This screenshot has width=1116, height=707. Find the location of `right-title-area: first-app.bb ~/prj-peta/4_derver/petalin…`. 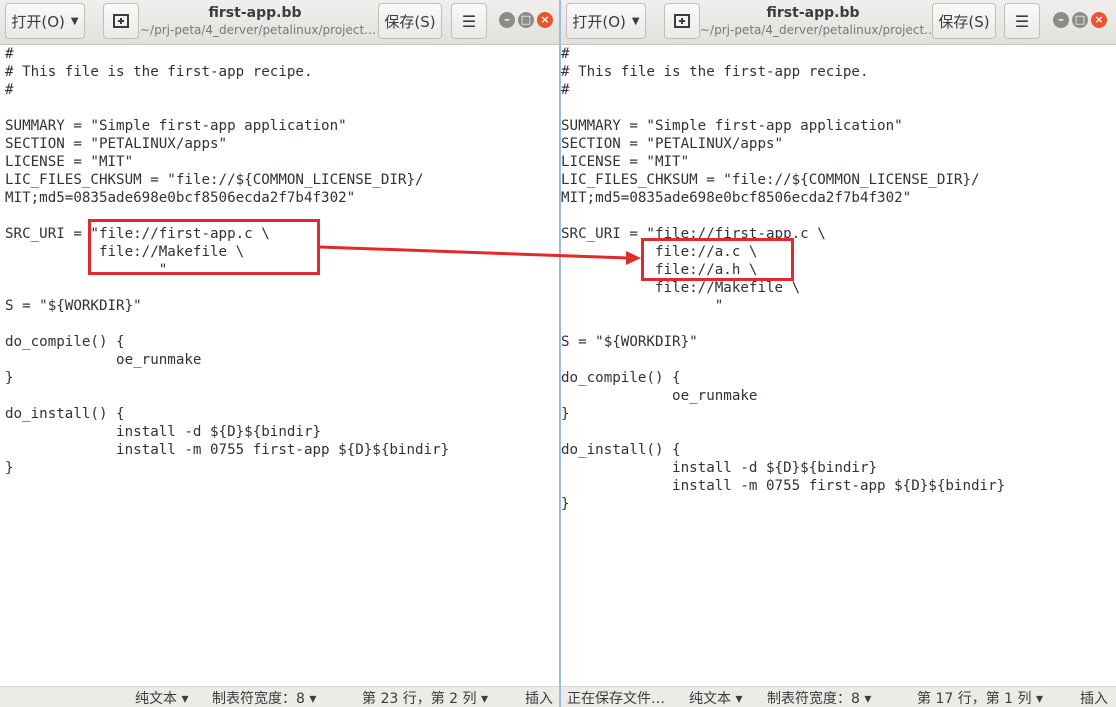

right-title-area: first-app.bb ~/prj-peta/4_derver/petalin… is located at coordinates (818, 21).